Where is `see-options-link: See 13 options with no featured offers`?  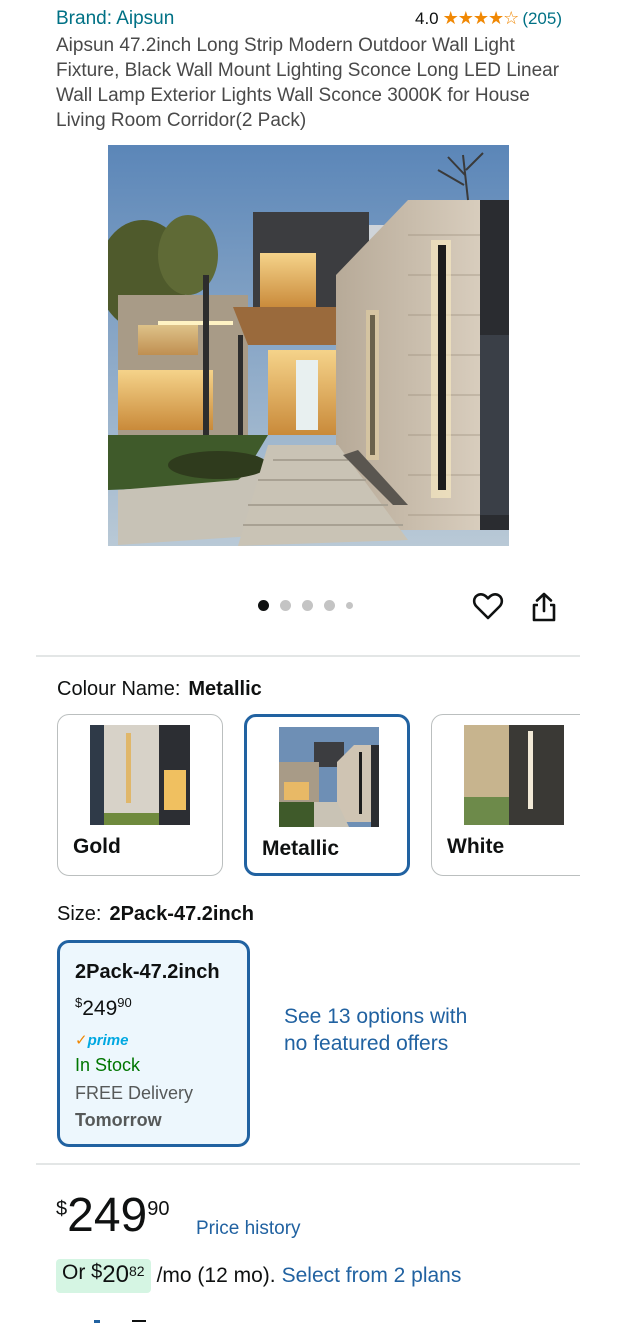
see-options-link: See 13 options with no featured offers is located at coordinates (384, 1030).